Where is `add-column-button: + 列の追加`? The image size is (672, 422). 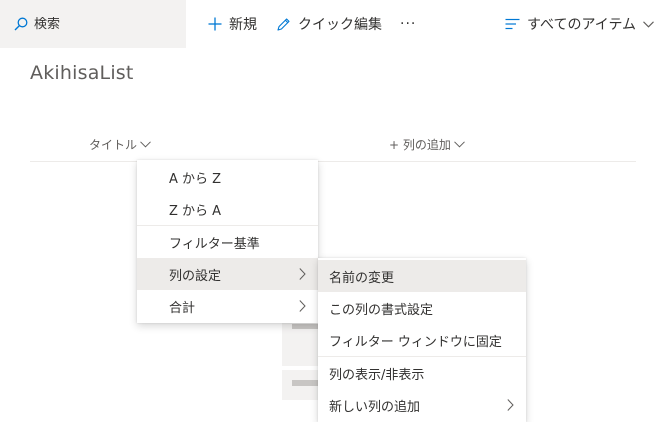 add-column-button: + 列の追加 is located at coordinates (427, 144).